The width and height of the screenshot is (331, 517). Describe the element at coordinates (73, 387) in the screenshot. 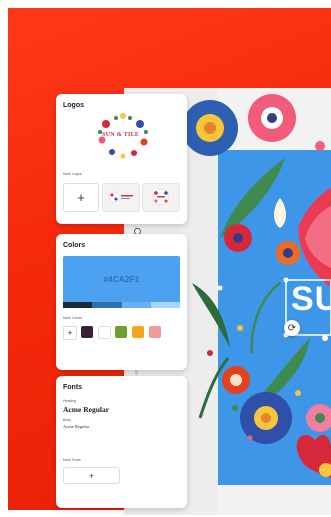

I see `fonts-title: Fonts` at that location.